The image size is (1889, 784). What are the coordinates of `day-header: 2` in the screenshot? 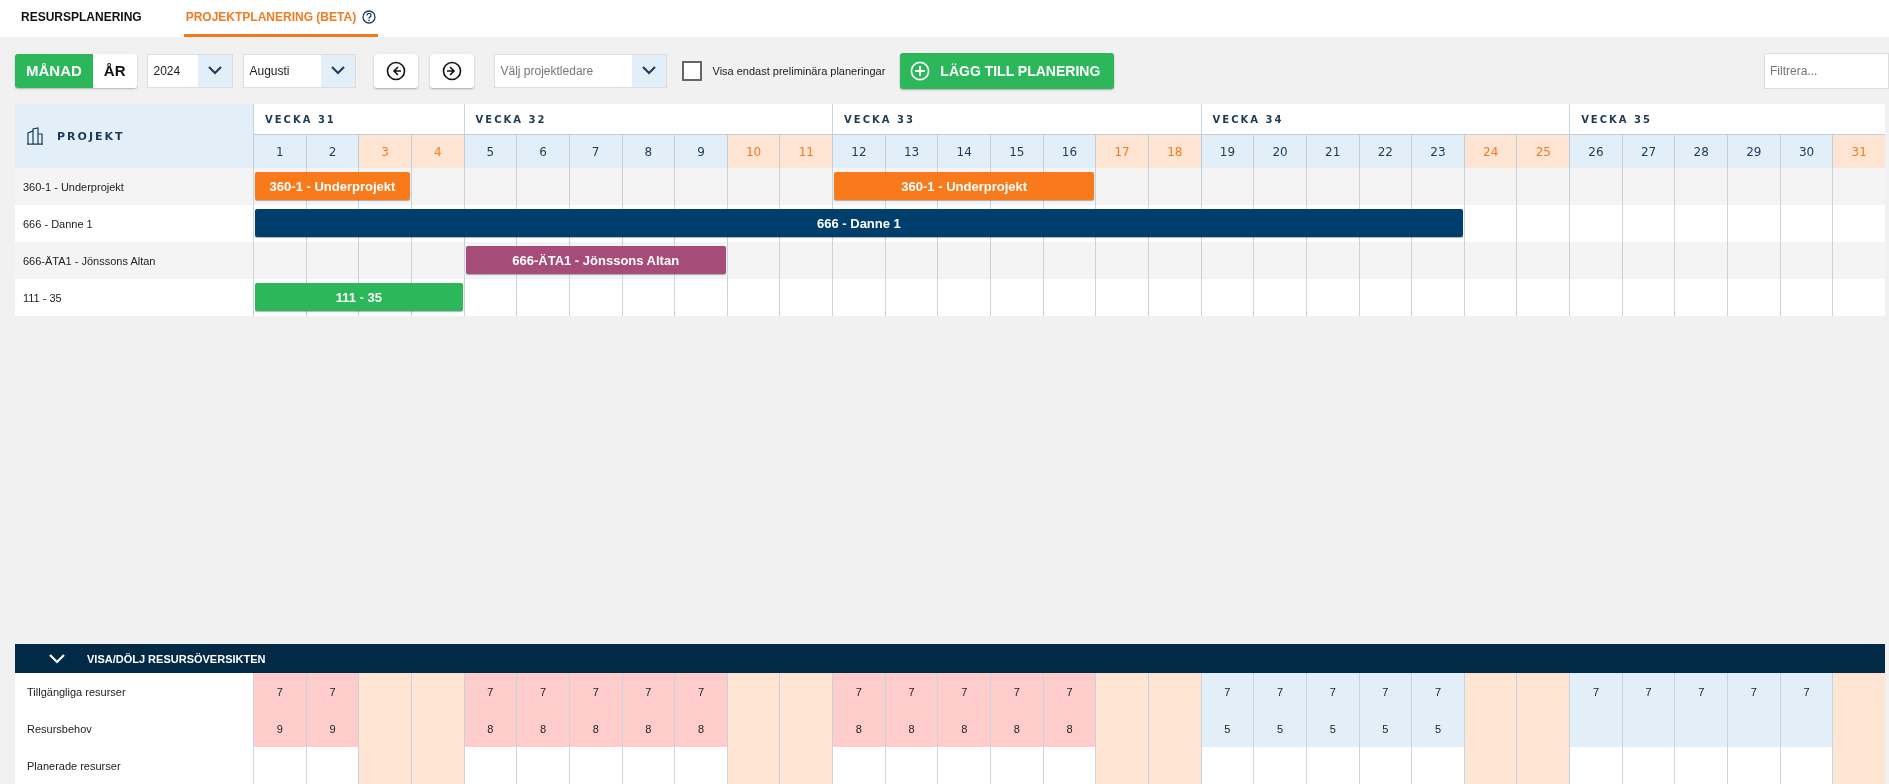 It's located at (332, 151).